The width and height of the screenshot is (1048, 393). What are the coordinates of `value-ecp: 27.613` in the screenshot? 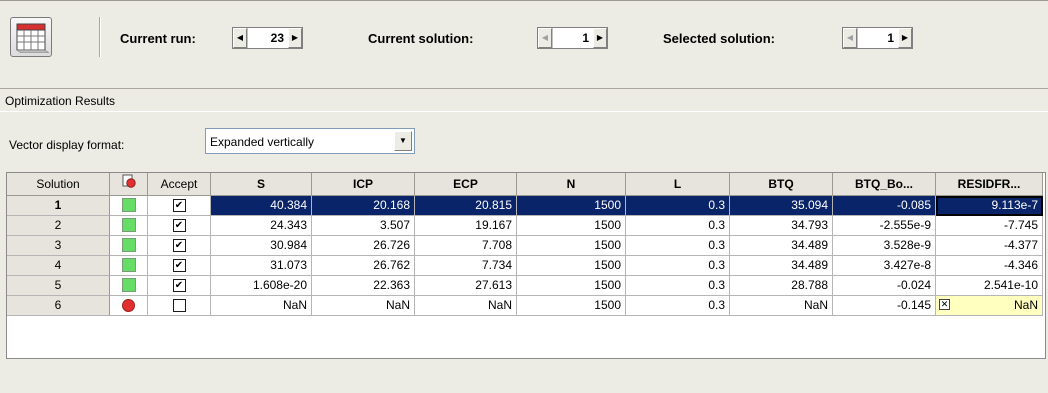 It's located at (466, 286).